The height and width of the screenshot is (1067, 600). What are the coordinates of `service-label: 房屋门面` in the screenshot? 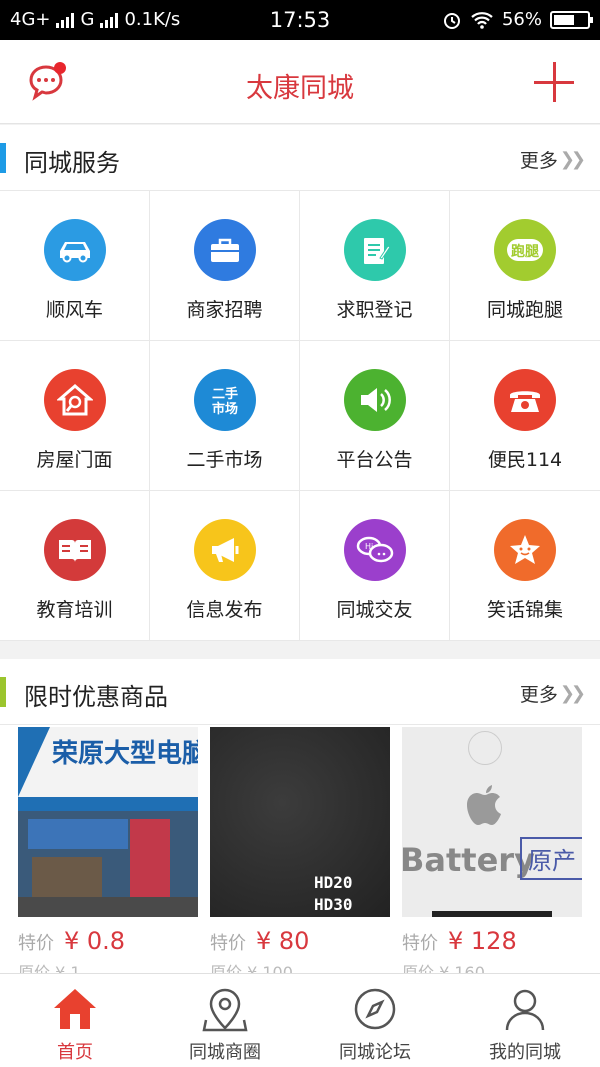 It's located at (74, 460).